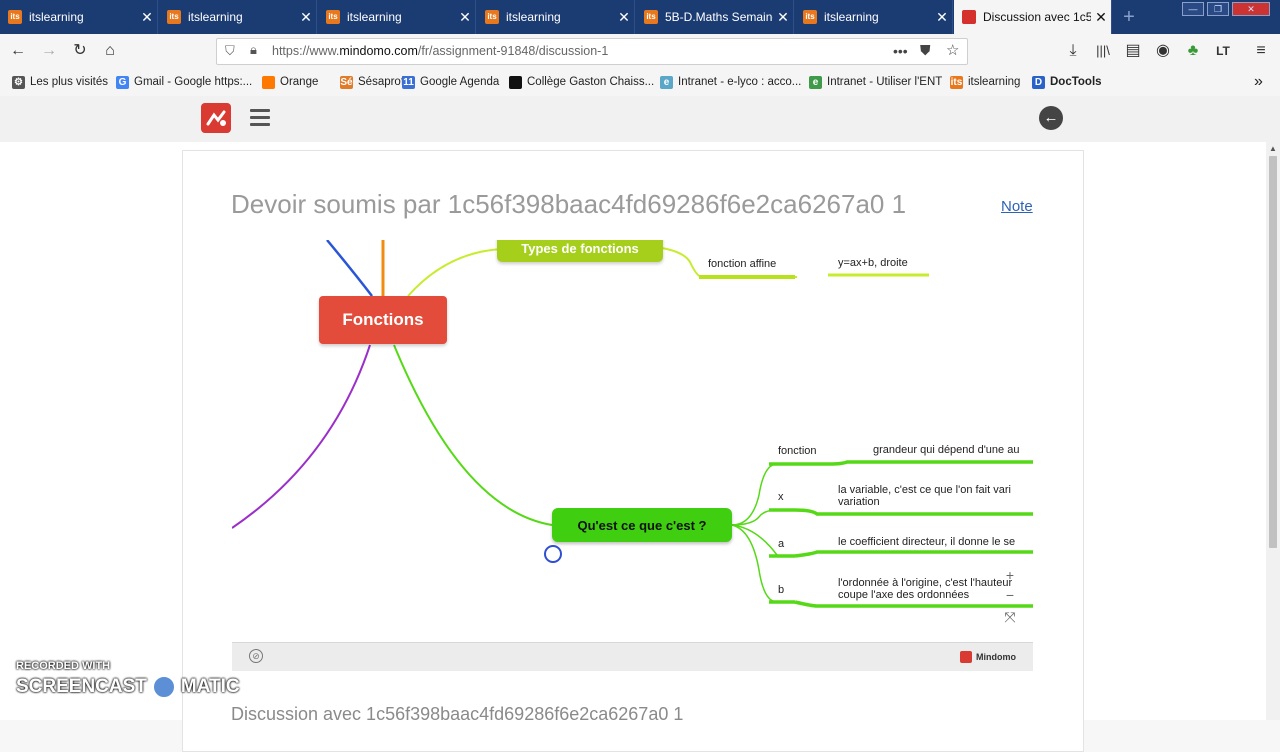 The image size is (1280, 752). I want to click on page-scrollbar: ▲, so click(1273, 431).